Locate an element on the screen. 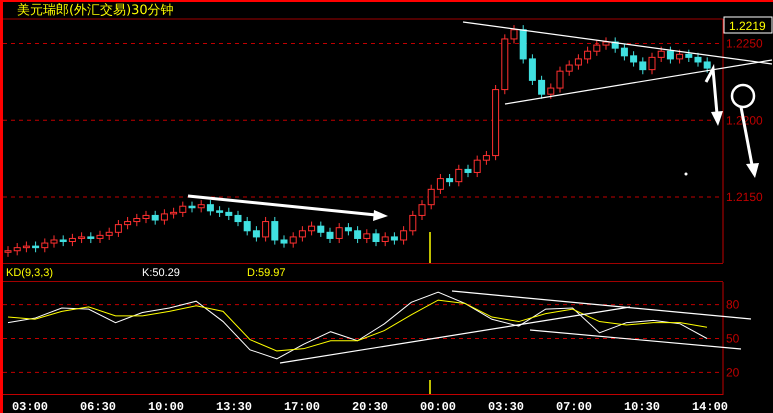 The height and width of the screenshot is (413, 773). time-axis-label: 06:30 is located at coordinates (98, 406).